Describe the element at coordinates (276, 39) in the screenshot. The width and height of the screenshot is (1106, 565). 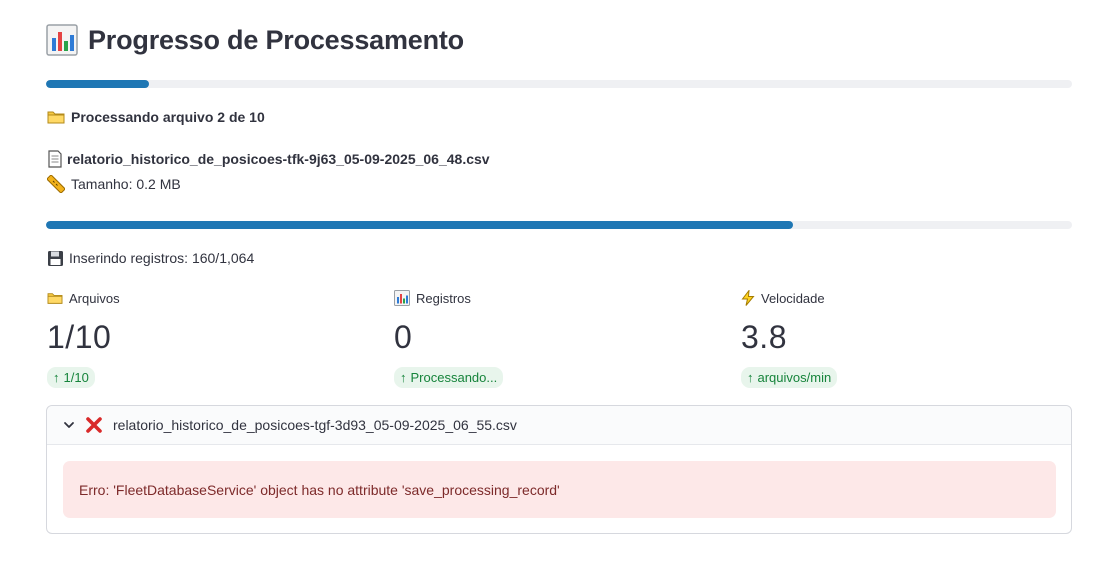
I see `page-title-text: Progresso de Processamento` at that location.